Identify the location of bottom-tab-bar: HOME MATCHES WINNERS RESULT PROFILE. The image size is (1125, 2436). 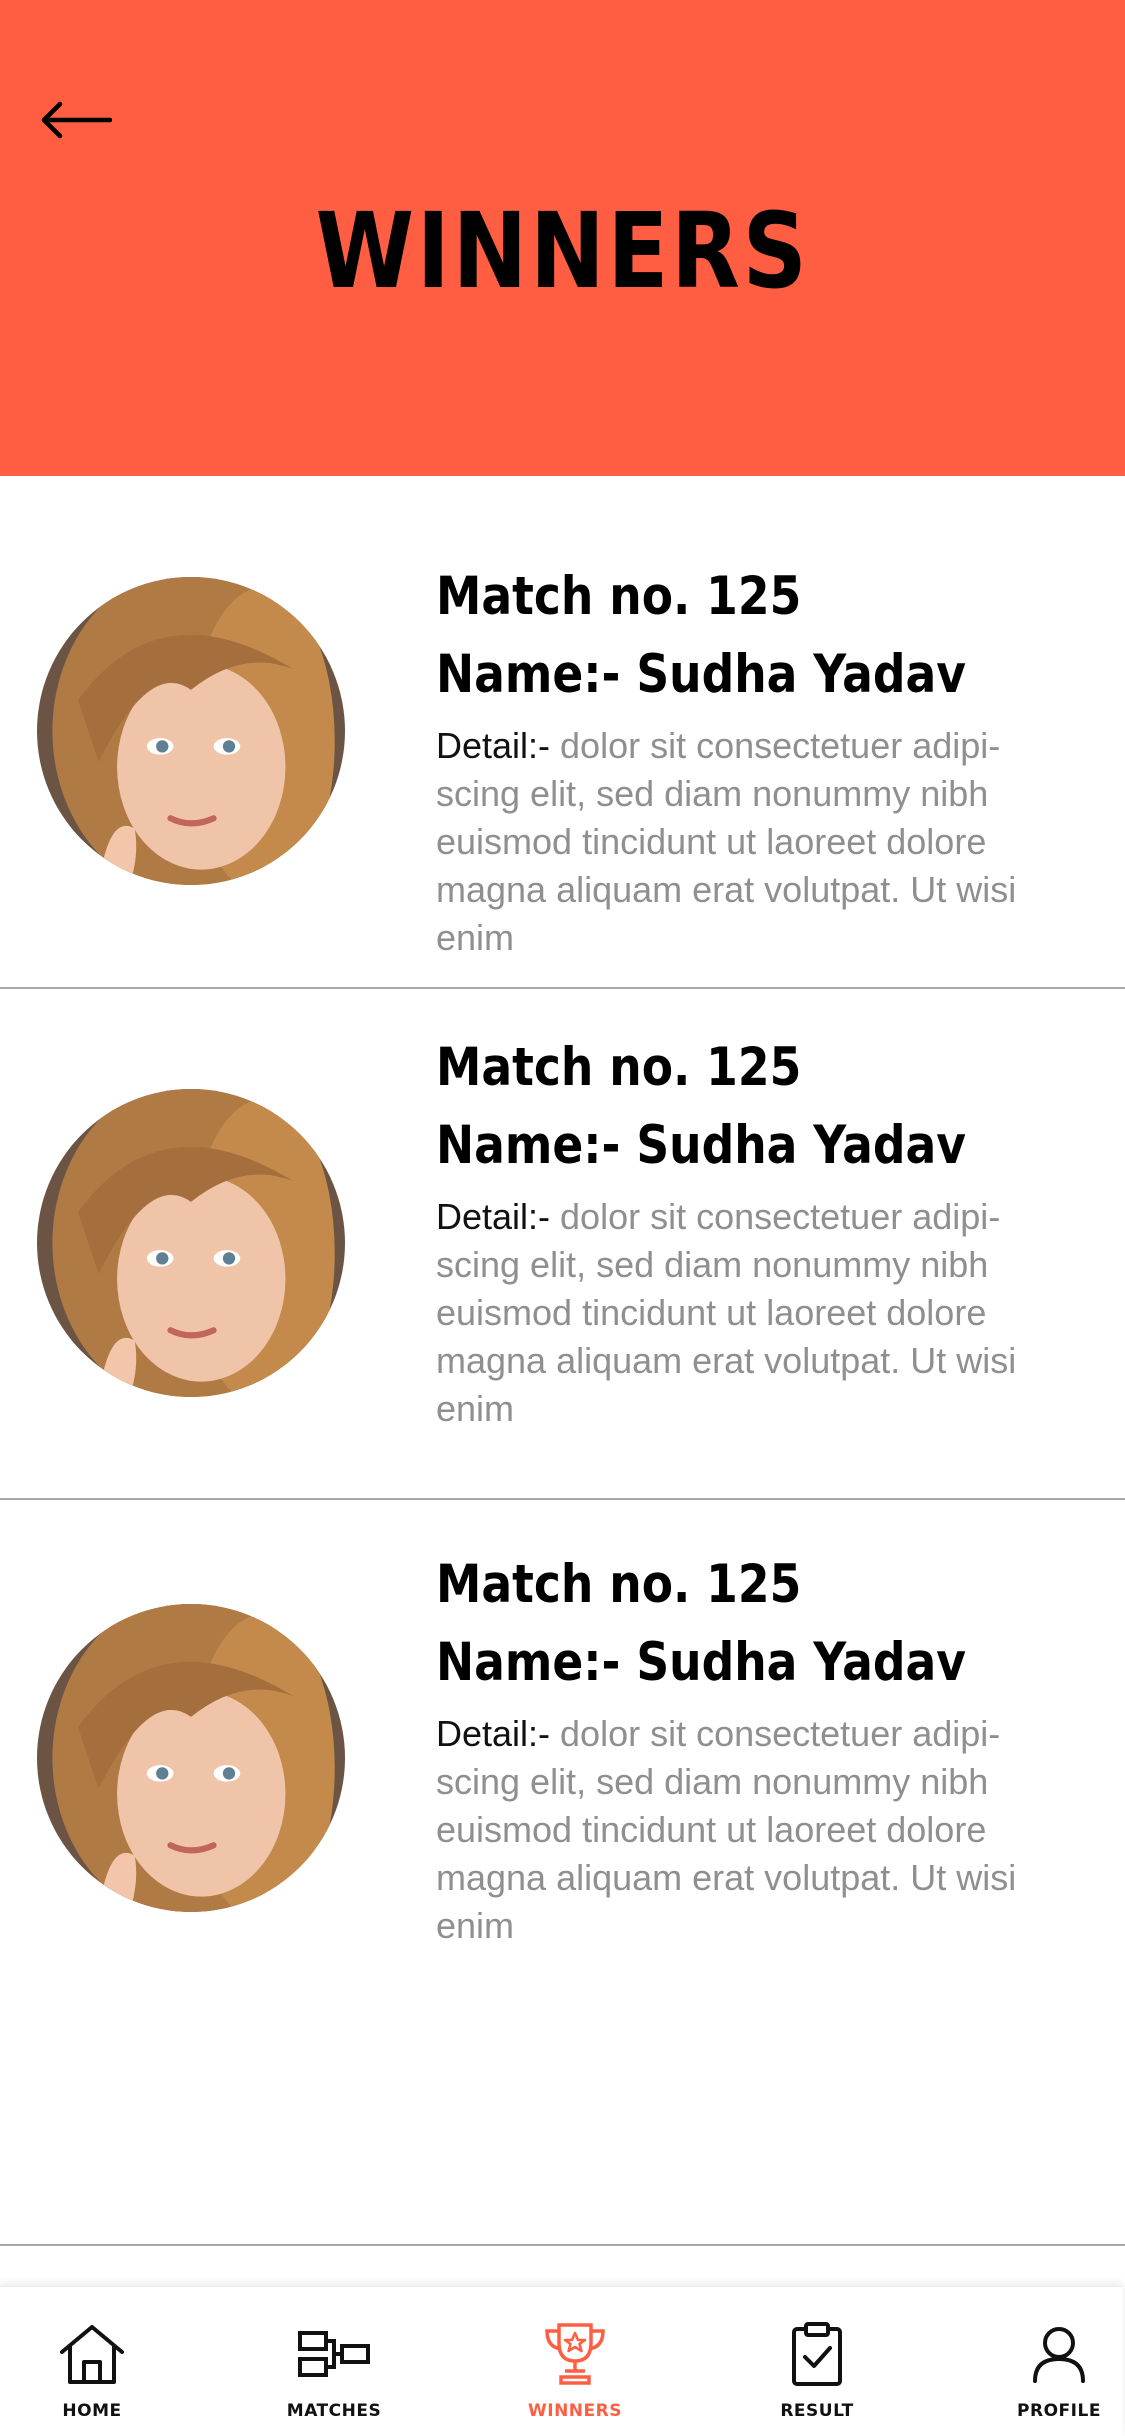
(561, 2361).